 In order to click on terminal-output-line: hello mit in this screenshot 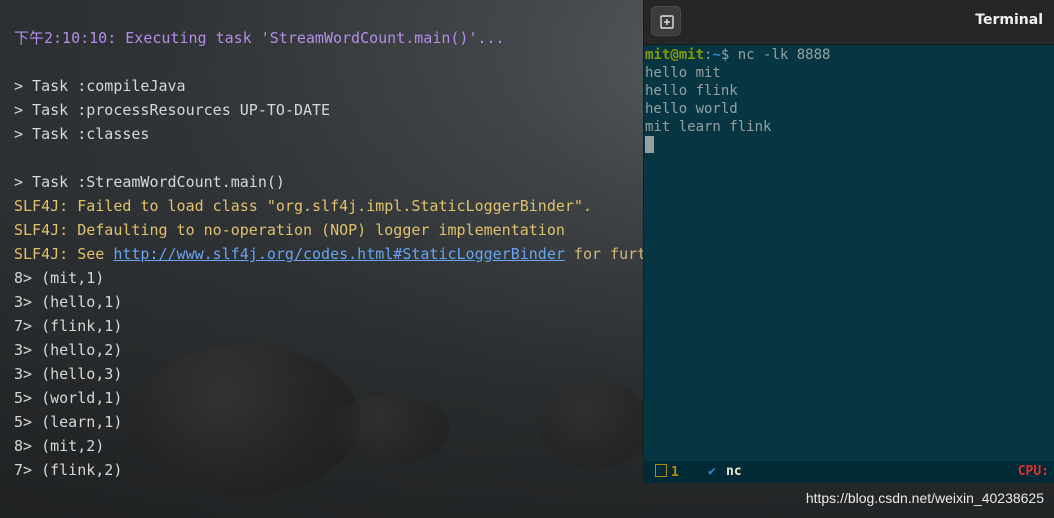, I will do `click(683, 73)`.